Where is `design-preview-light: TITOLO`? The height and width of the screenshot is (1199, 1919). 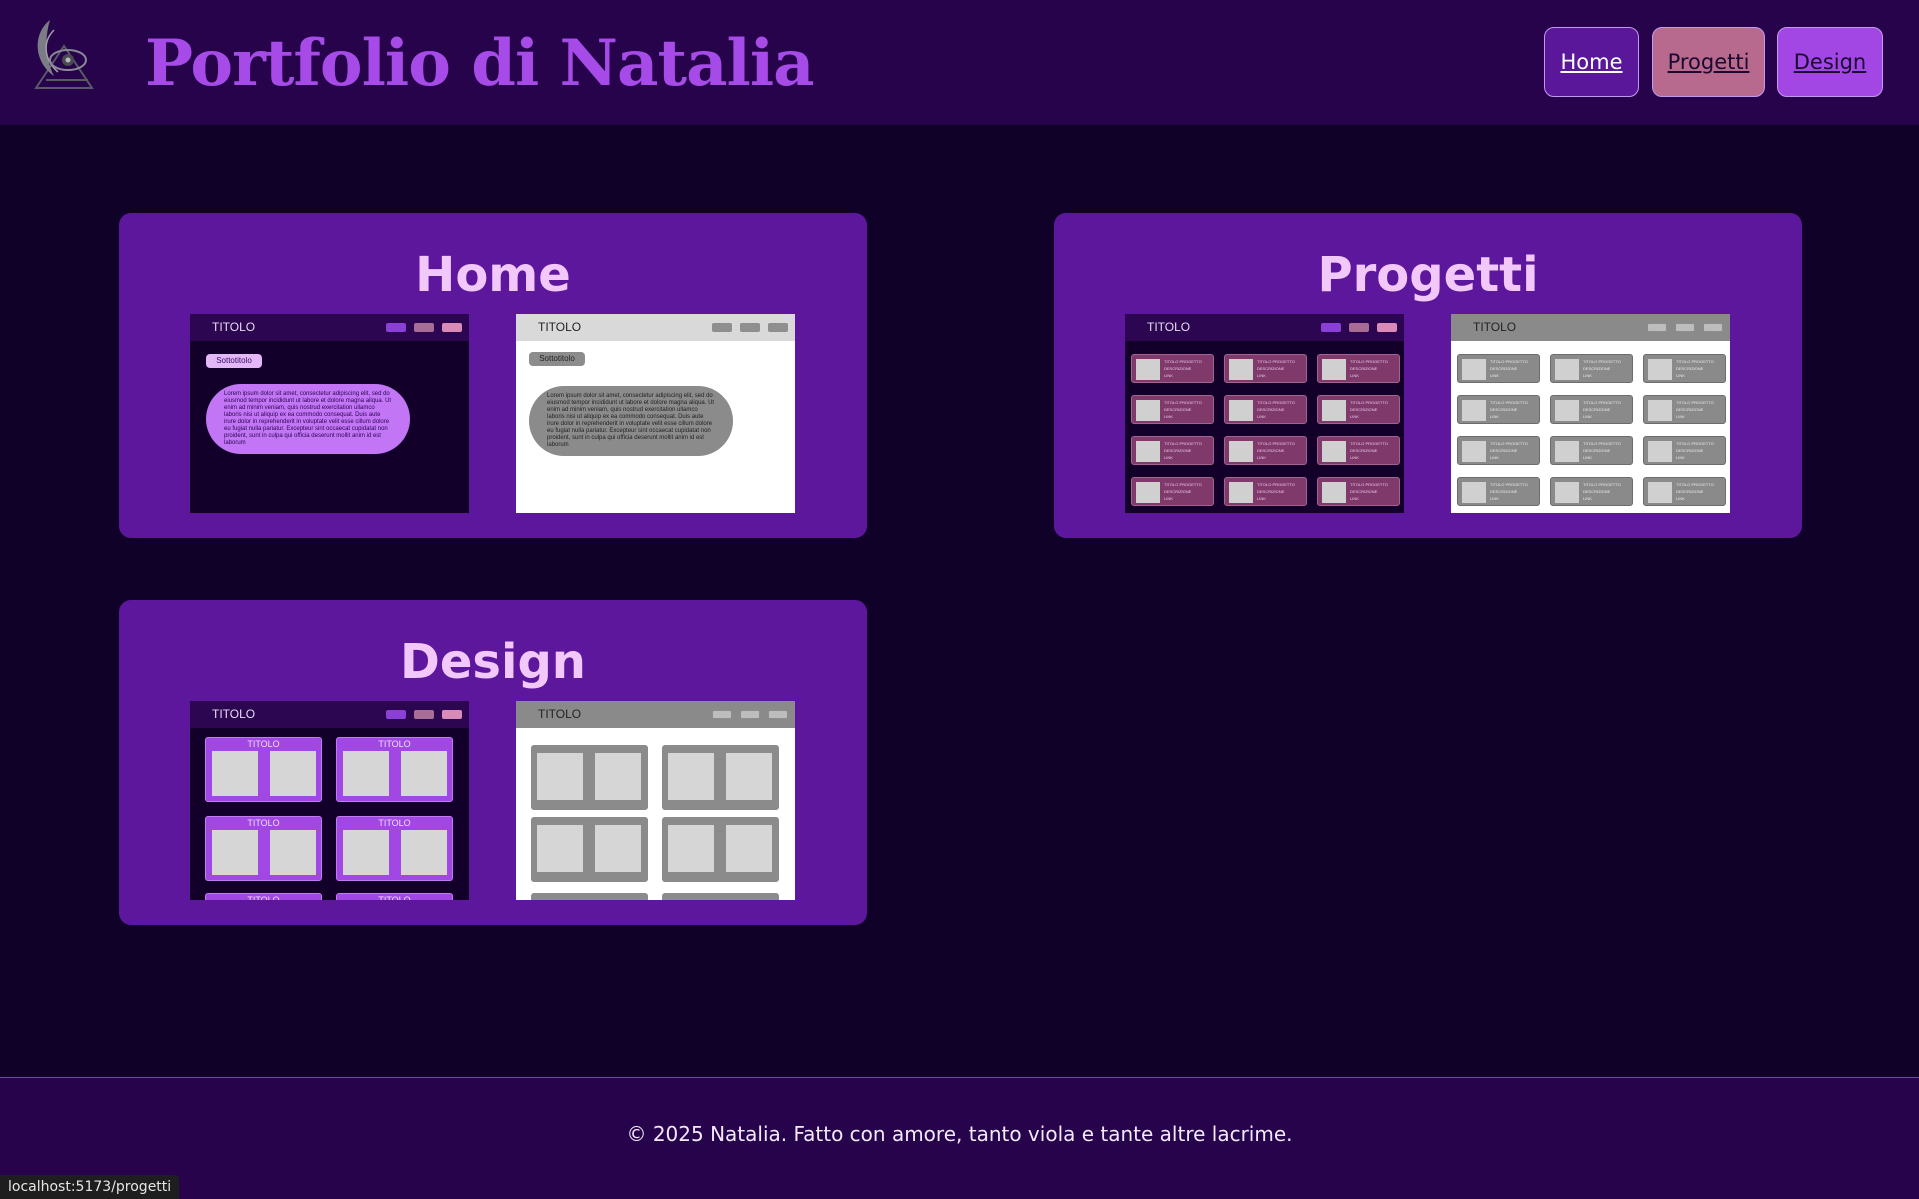 design-preview-light: TITOLO is located at coordinates (655, 800).